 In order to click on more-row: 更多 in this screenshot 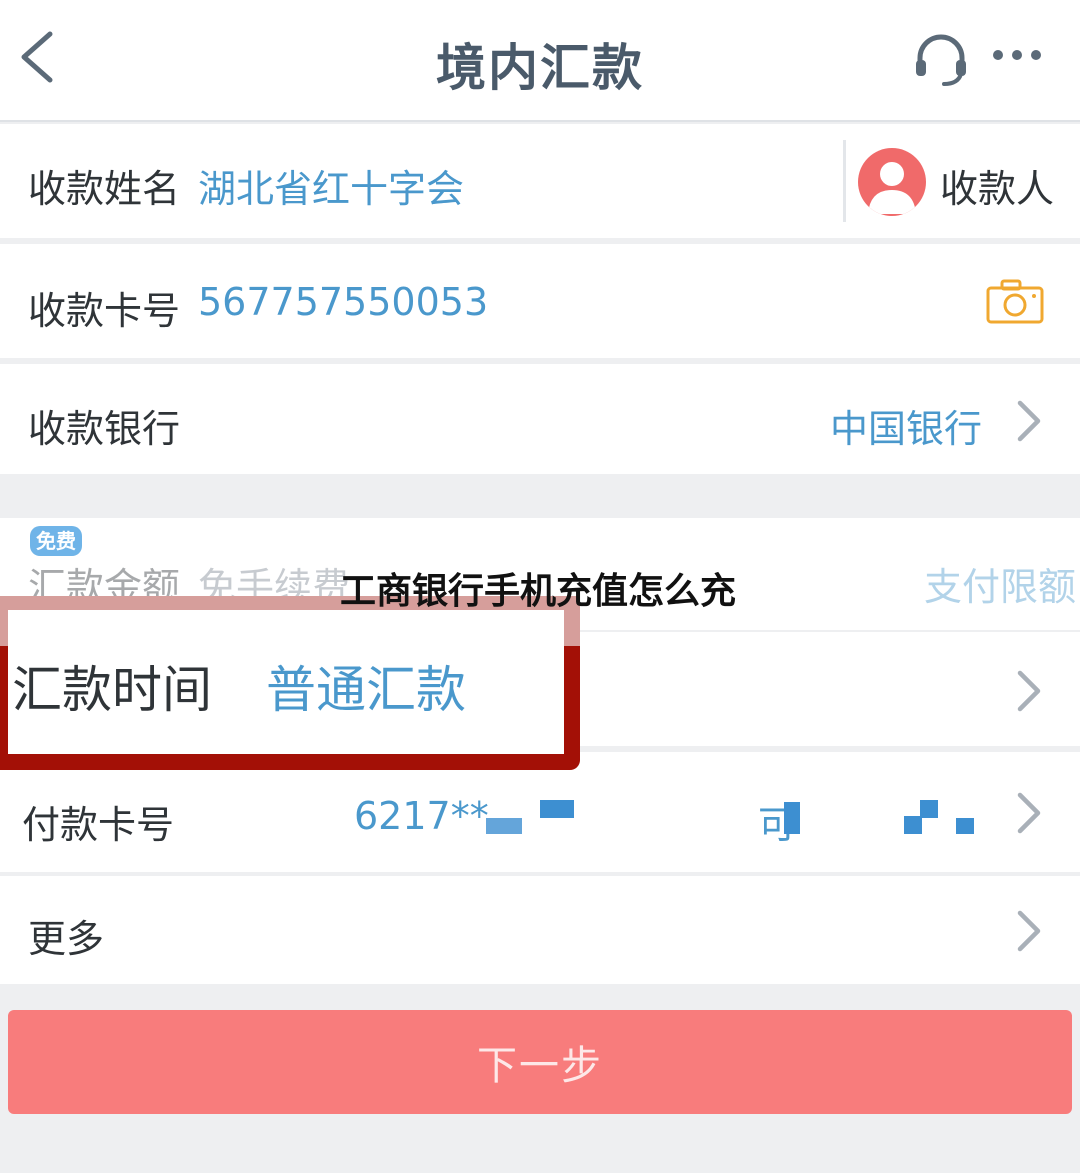, I will do `click(540, 930)`.